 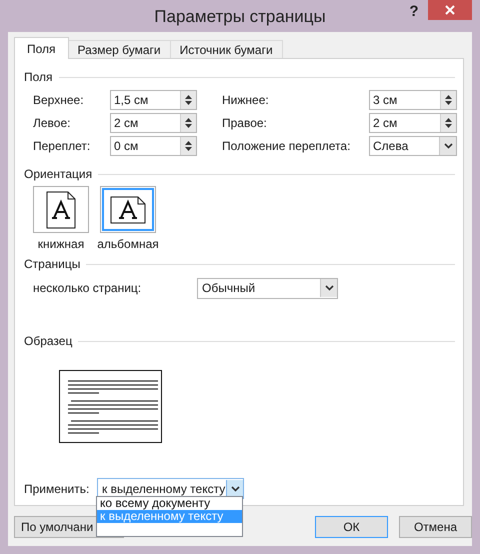 What do you see at coordinates (267, 288) in the screenshot?
I see `dropdown-field: Обычный` at bounding box center [267, 288].